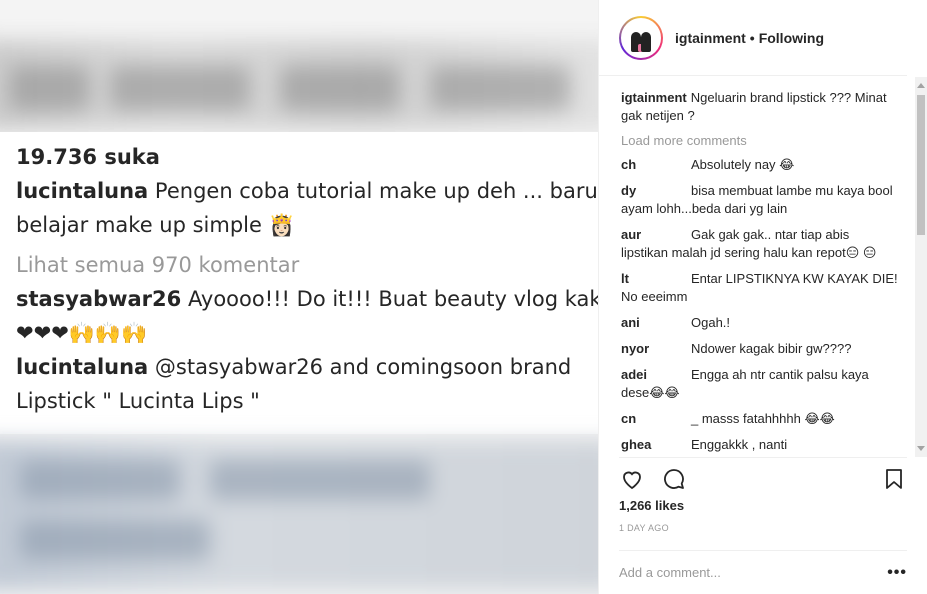  Describe the element at coordinates (921, 165) in the screenshot. I see `scrollbar-thumb` at that location.